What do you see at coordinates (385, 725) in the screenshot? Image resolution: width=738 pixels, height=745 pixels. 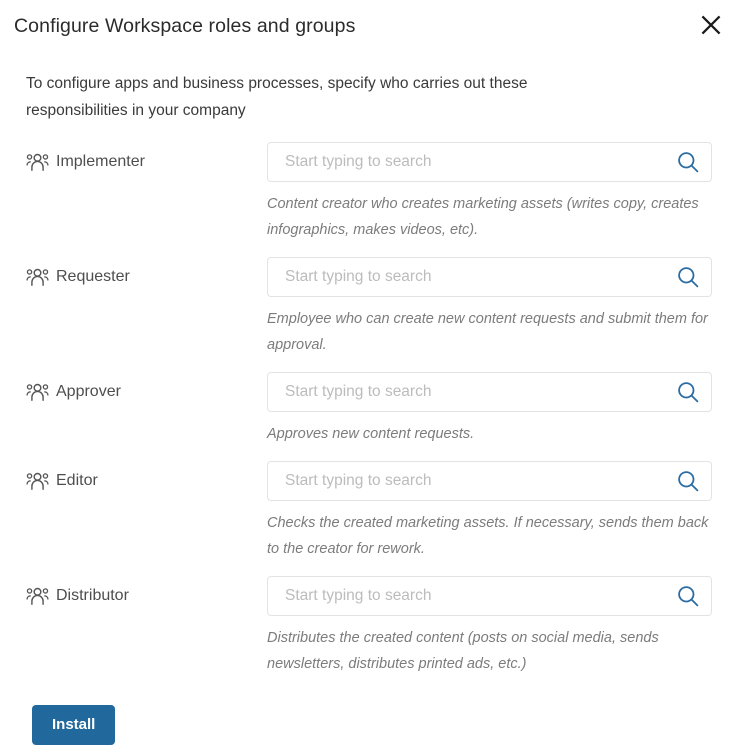 I see `dialog-footer: Install` at bounding box center [385, 725].